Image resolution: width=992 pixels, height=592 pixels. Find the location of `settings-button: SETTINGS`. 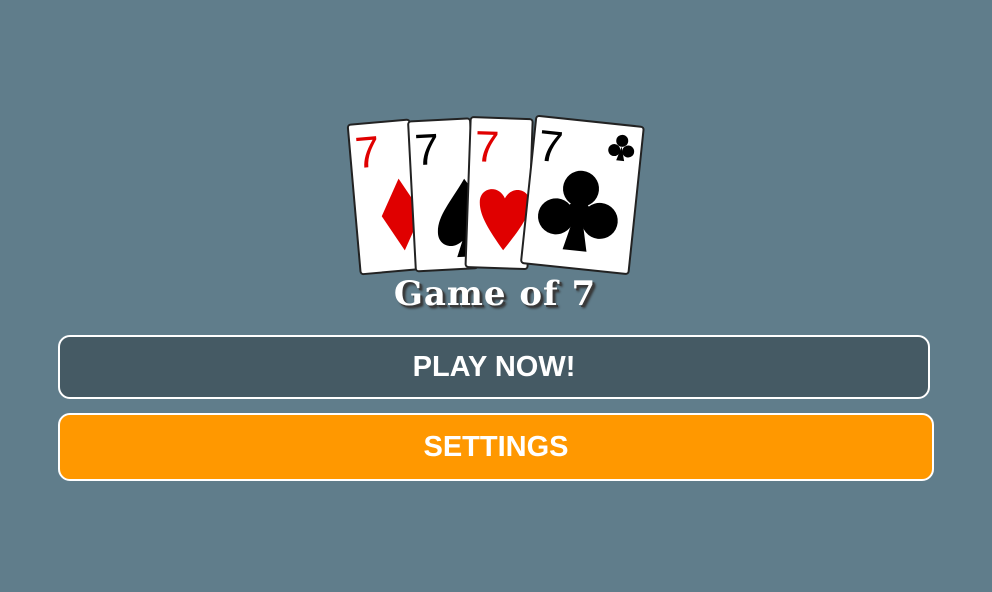

settings-button: SETTINGS is located at coordinates (496, 447).